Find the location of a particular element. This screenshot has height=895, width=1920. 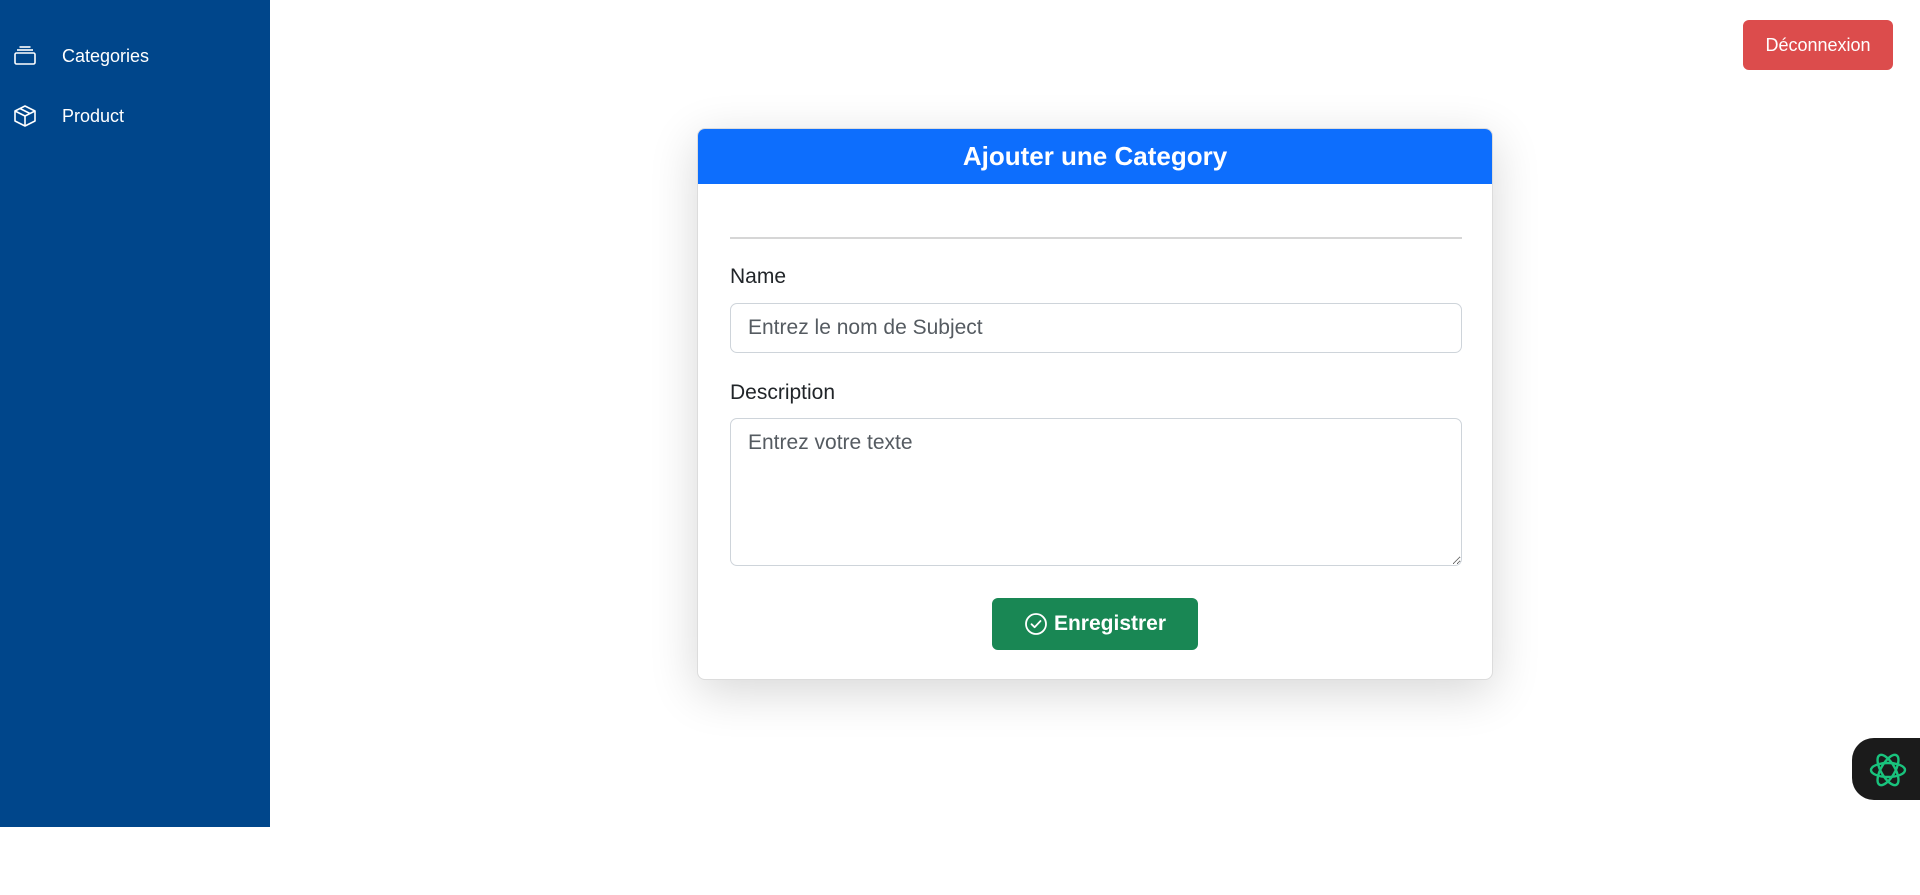

description-label: Description is located at coordinates (783, 392).